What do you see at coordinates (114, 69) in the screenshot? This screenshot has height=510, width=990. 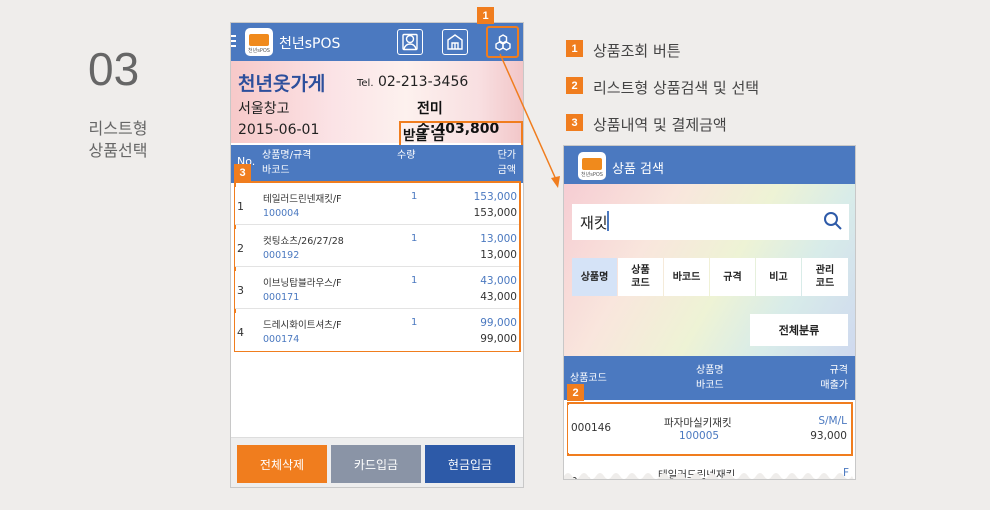 I see `step-number: 03` at bounding box center [114, 69].